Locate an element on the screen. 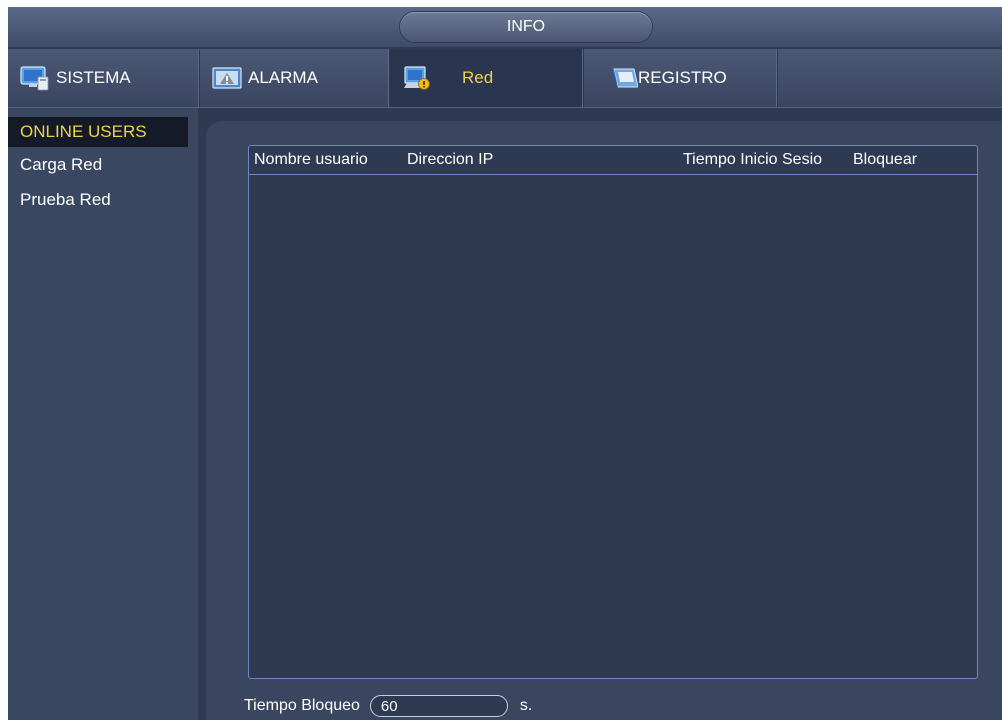  column-header-nombre-usuario: Nombre usuario is located at coordinates (311, 160).